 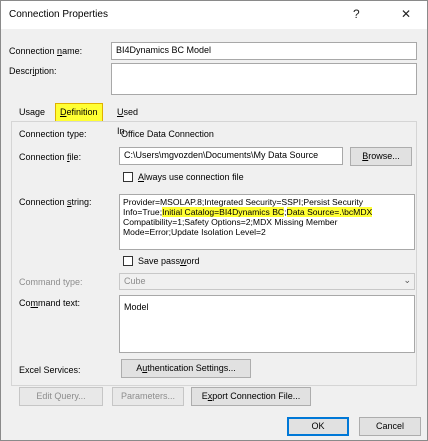 I want to click on save-password-label: Save password, so click(x=169, y=261).